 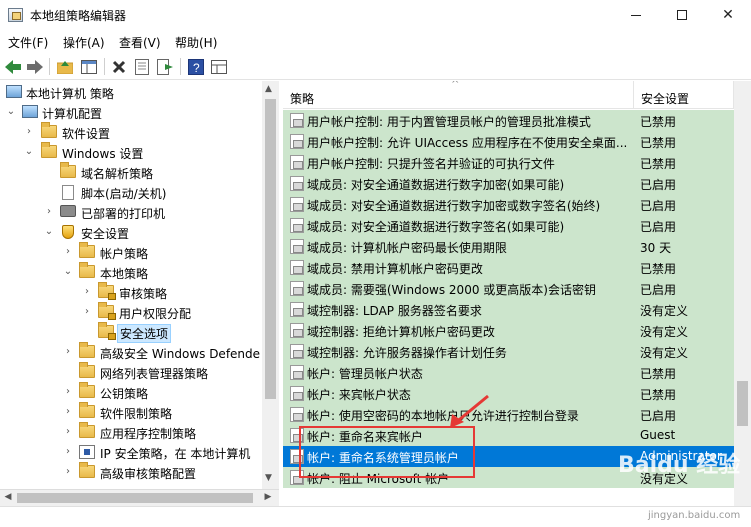 I want to click on show-hide-tree-button, so click(x=89, y=66).